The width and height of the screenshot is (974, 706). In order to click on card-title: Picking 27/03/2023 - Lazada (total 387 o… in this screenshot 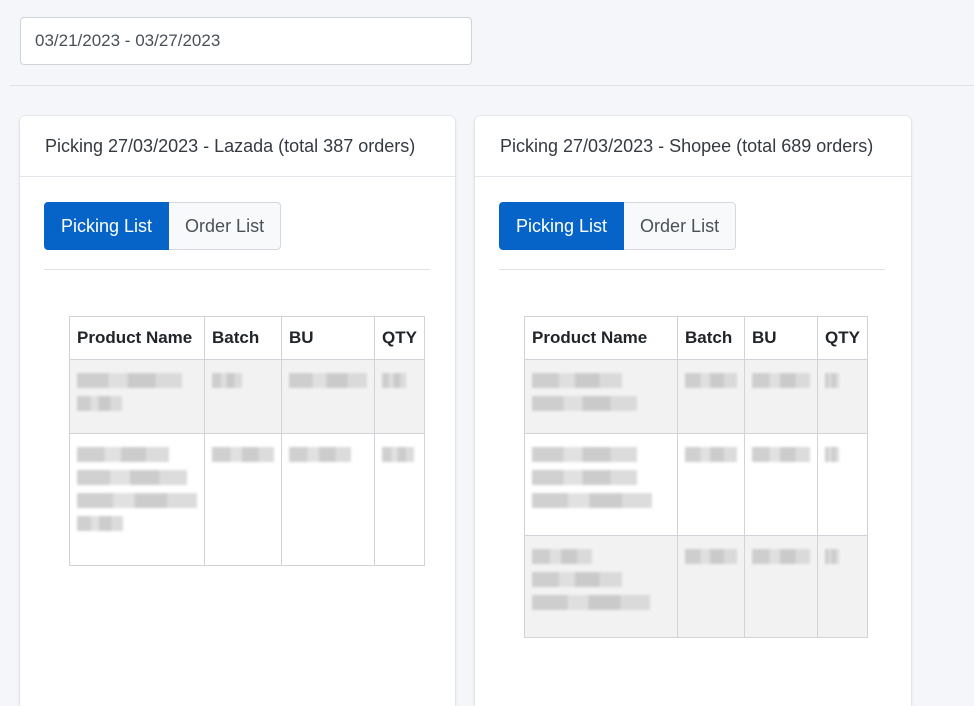, I will do `click(237, 146)`.